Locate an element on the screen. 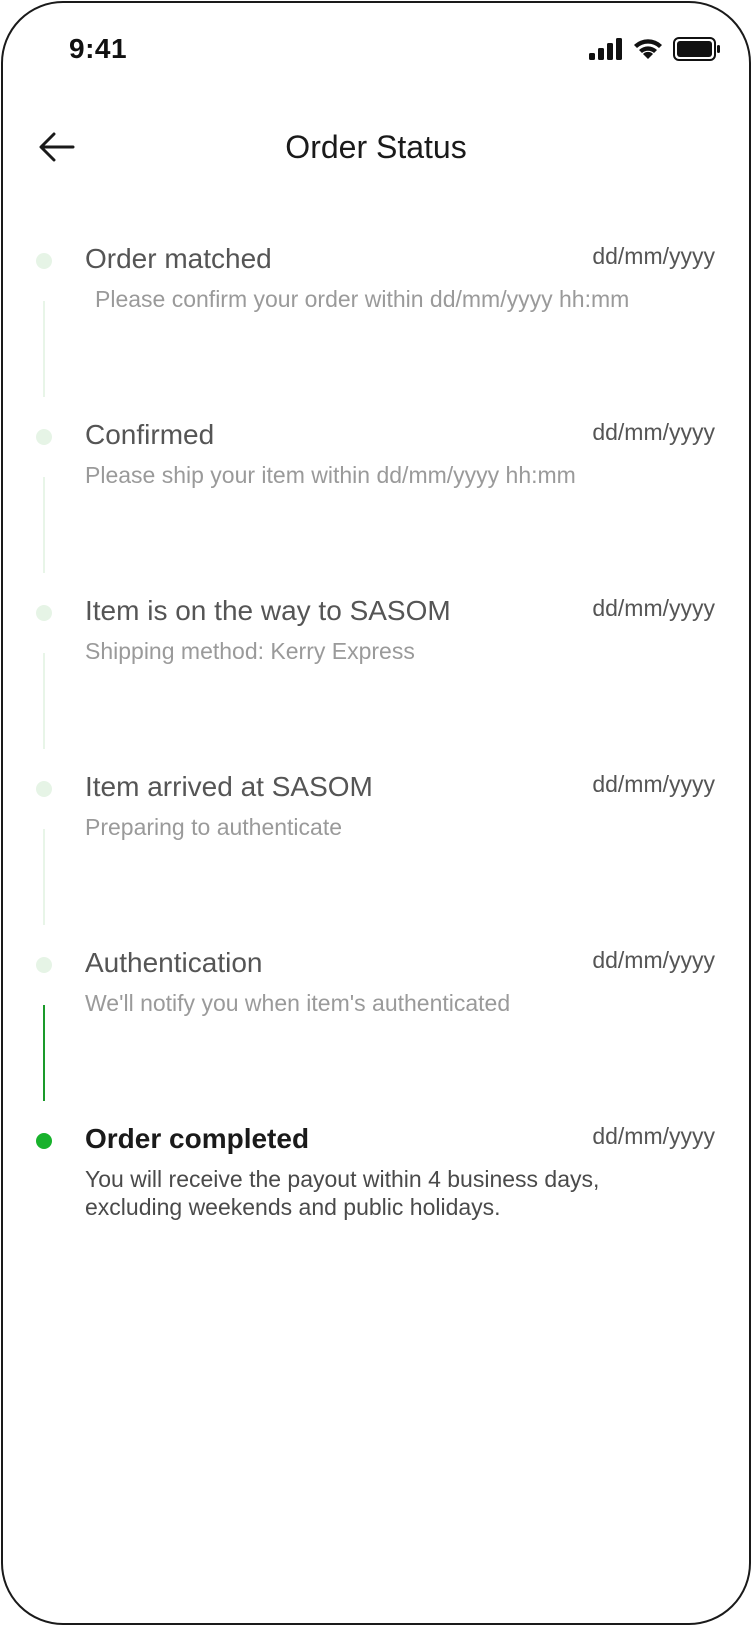 The height and width of the screenshot is (1628, 754). page-title: Order Status is located at coordinates (376, 147).